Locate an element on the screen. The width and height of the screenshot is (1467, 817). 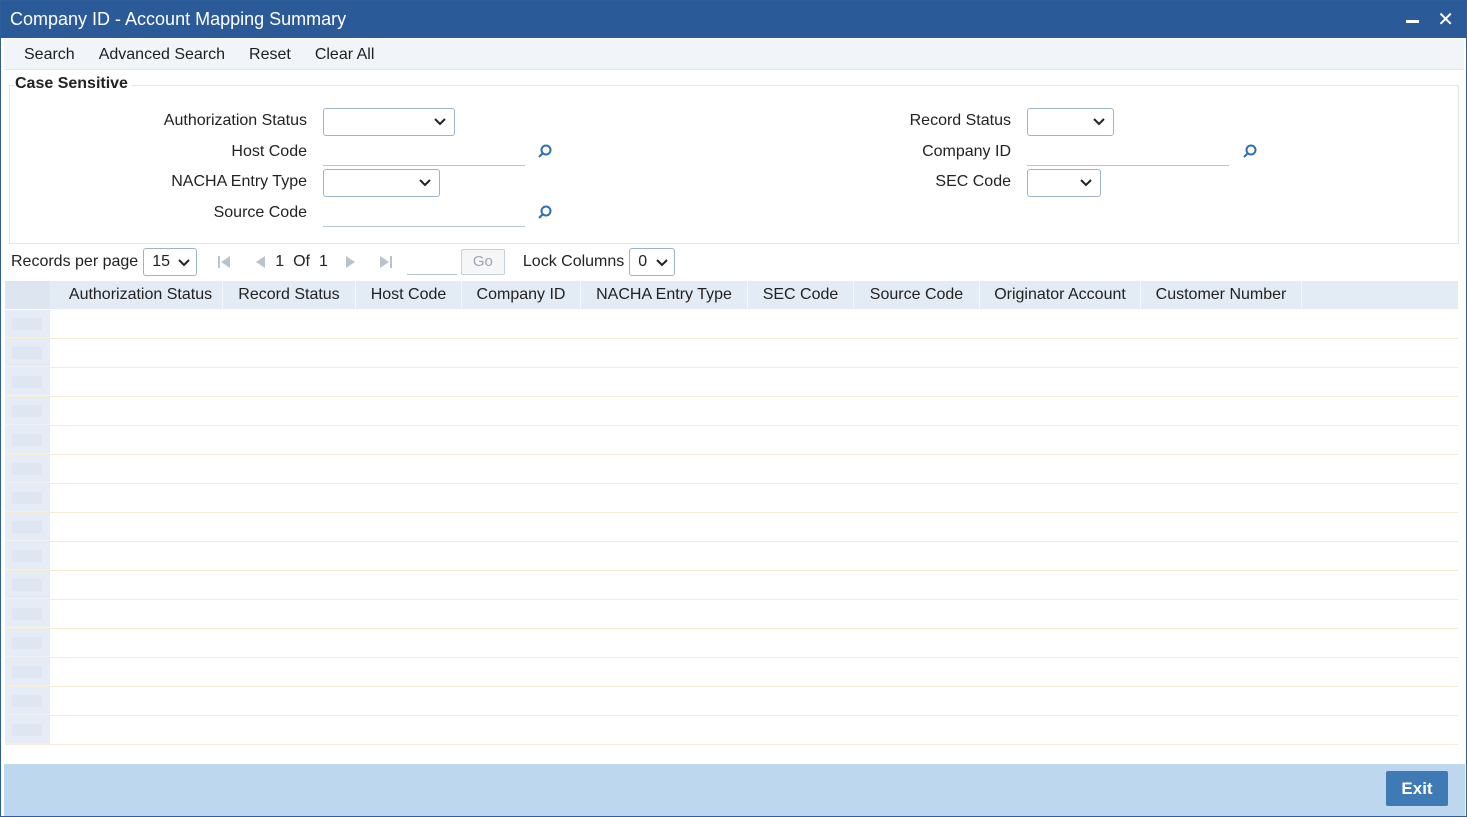
authorization-status-label: Authorization Status is located at coordinates (235, 120).